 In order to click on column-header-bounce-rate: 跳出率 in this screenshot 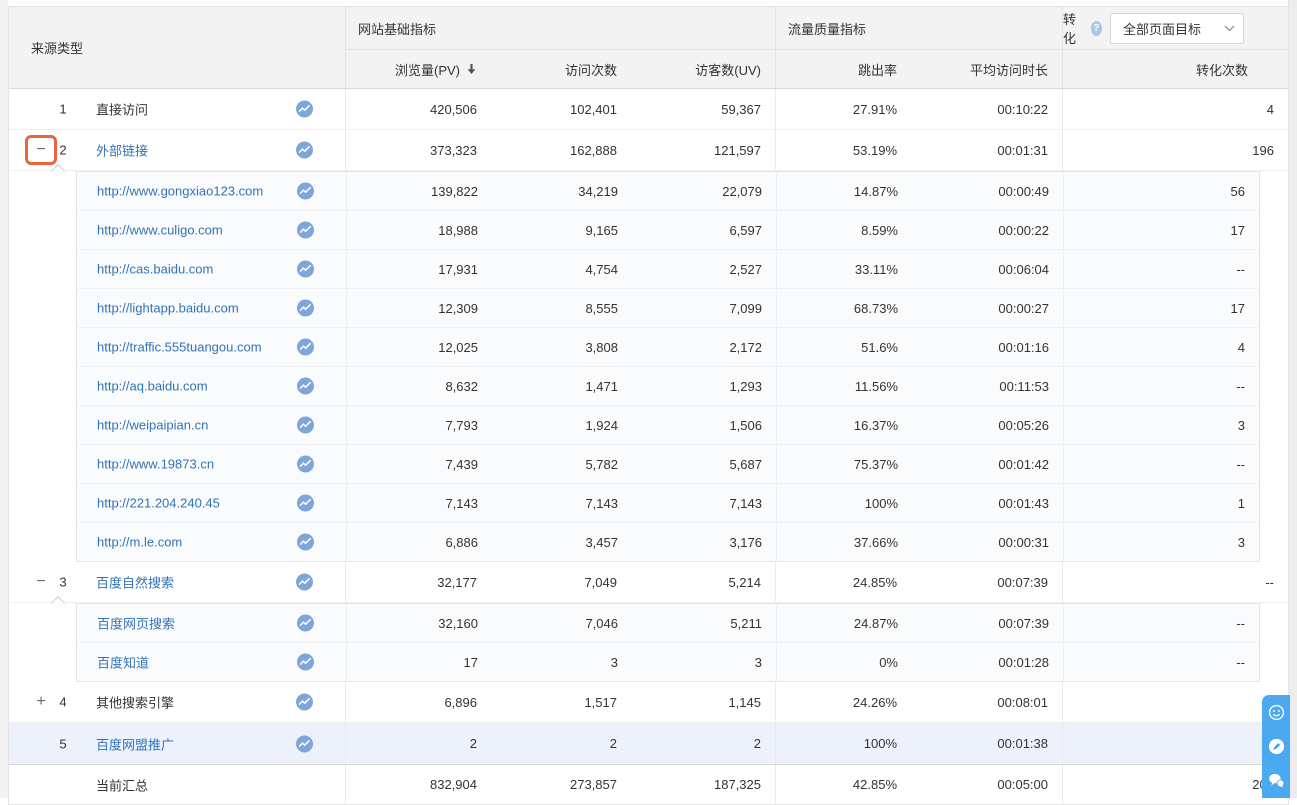, I will do `click(843, 69)`.